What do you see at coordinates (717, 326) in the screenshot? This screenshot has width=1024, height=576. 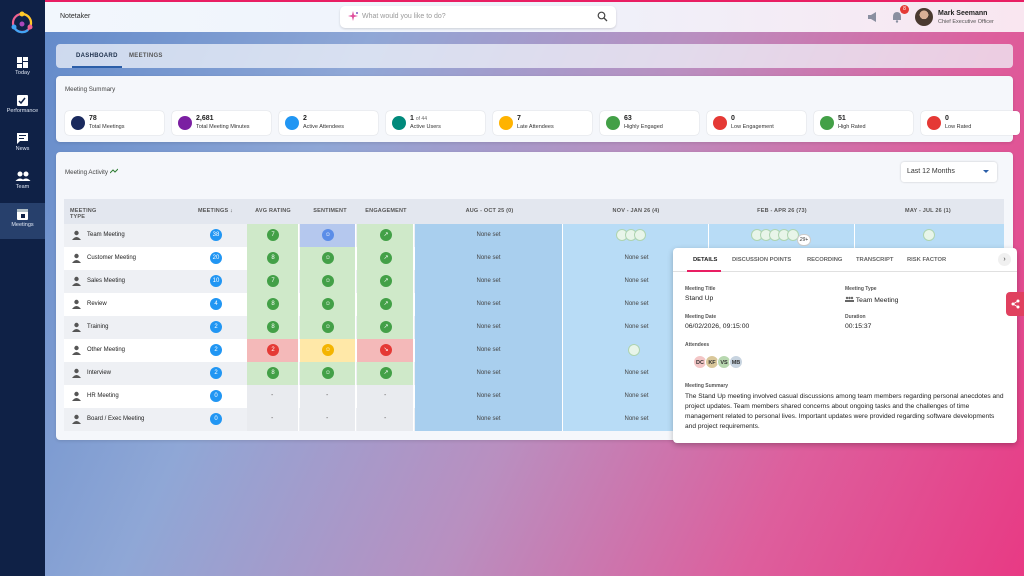 I see `meeting-date-value: 06/02/2026, 09:15:00` at bounding box center [717, 326].